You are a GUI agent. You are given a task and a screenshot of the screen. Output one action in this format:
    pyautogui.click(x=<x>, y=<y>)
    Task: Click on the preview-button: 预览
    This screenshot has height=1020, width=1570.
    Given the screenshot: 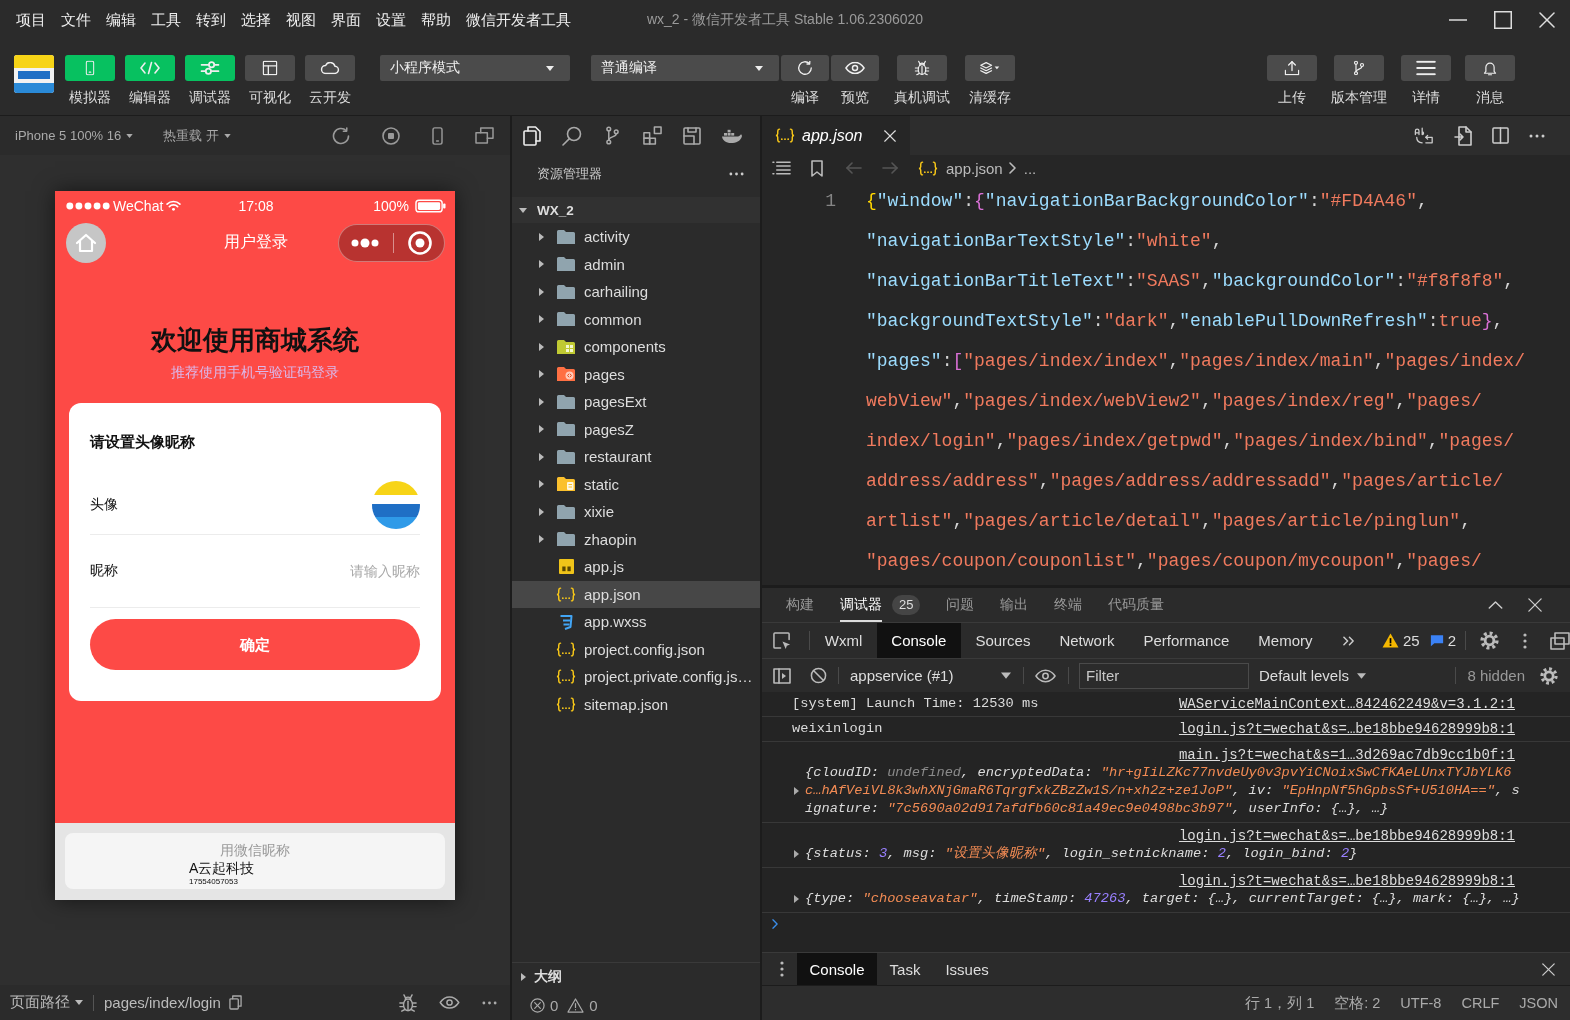 What is the action you would take?
    pyautogui.click(x=855, y=80)
    